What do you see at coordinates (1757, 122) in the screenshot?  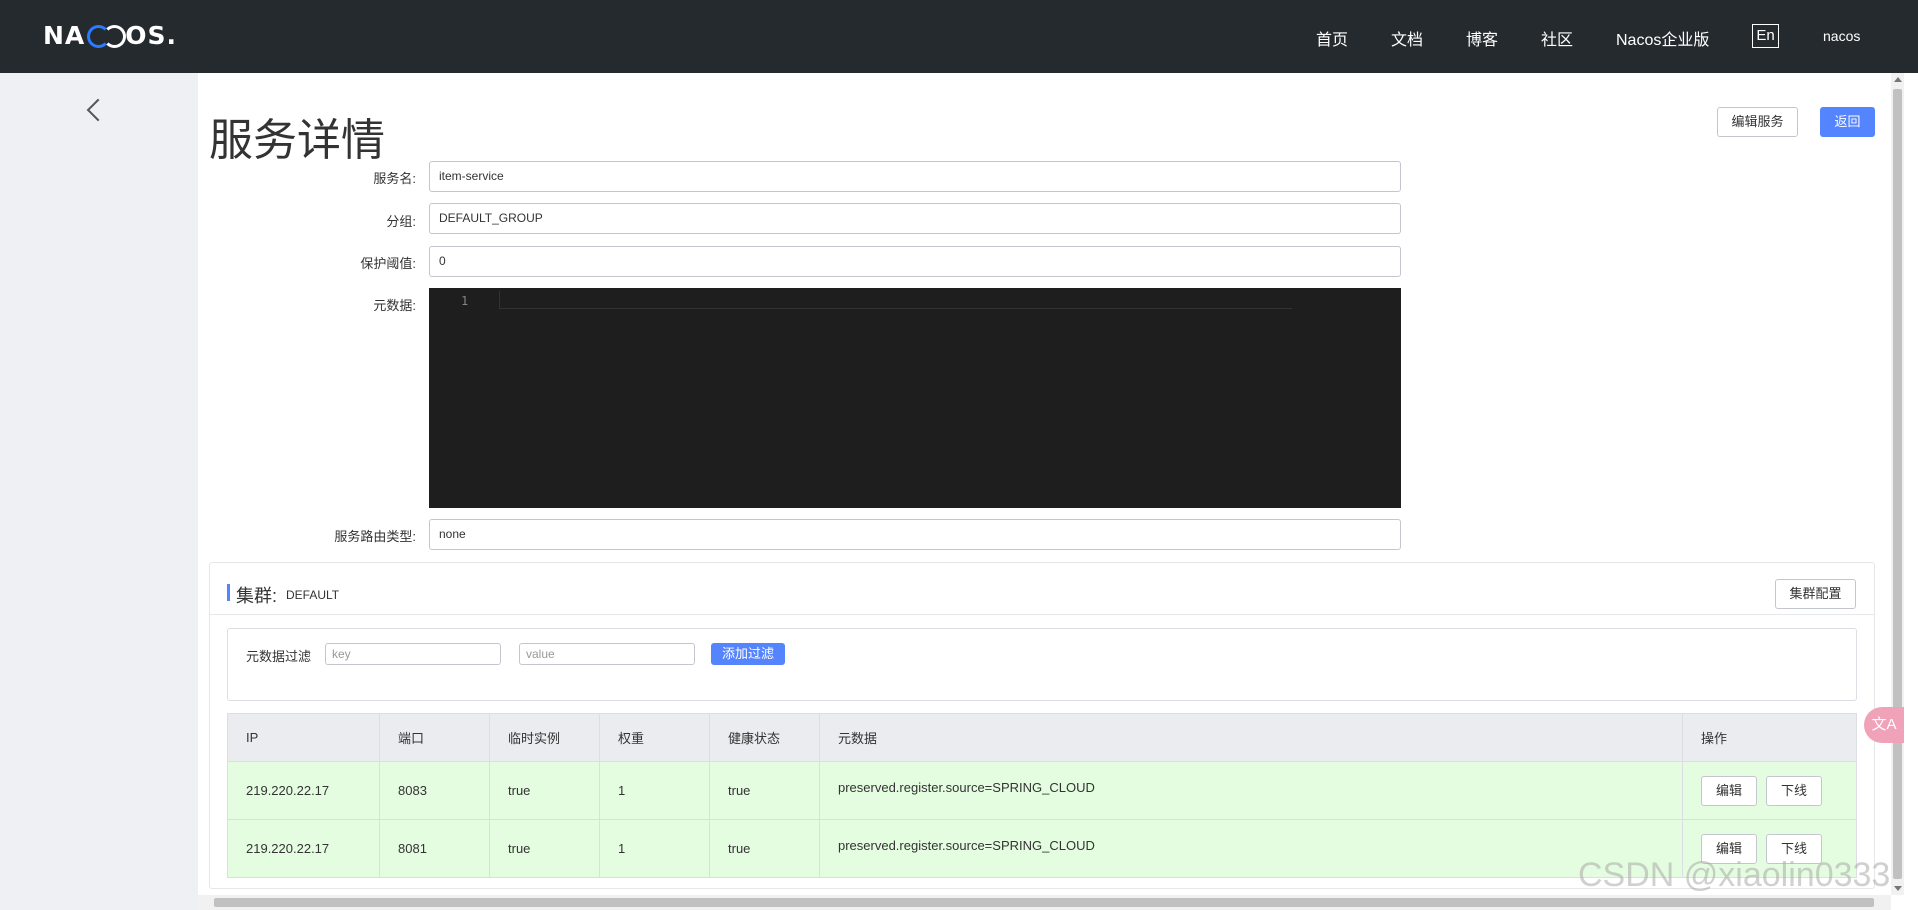 I see `edit-service-button: 编辑服务` at bounding box center [1757, 122].